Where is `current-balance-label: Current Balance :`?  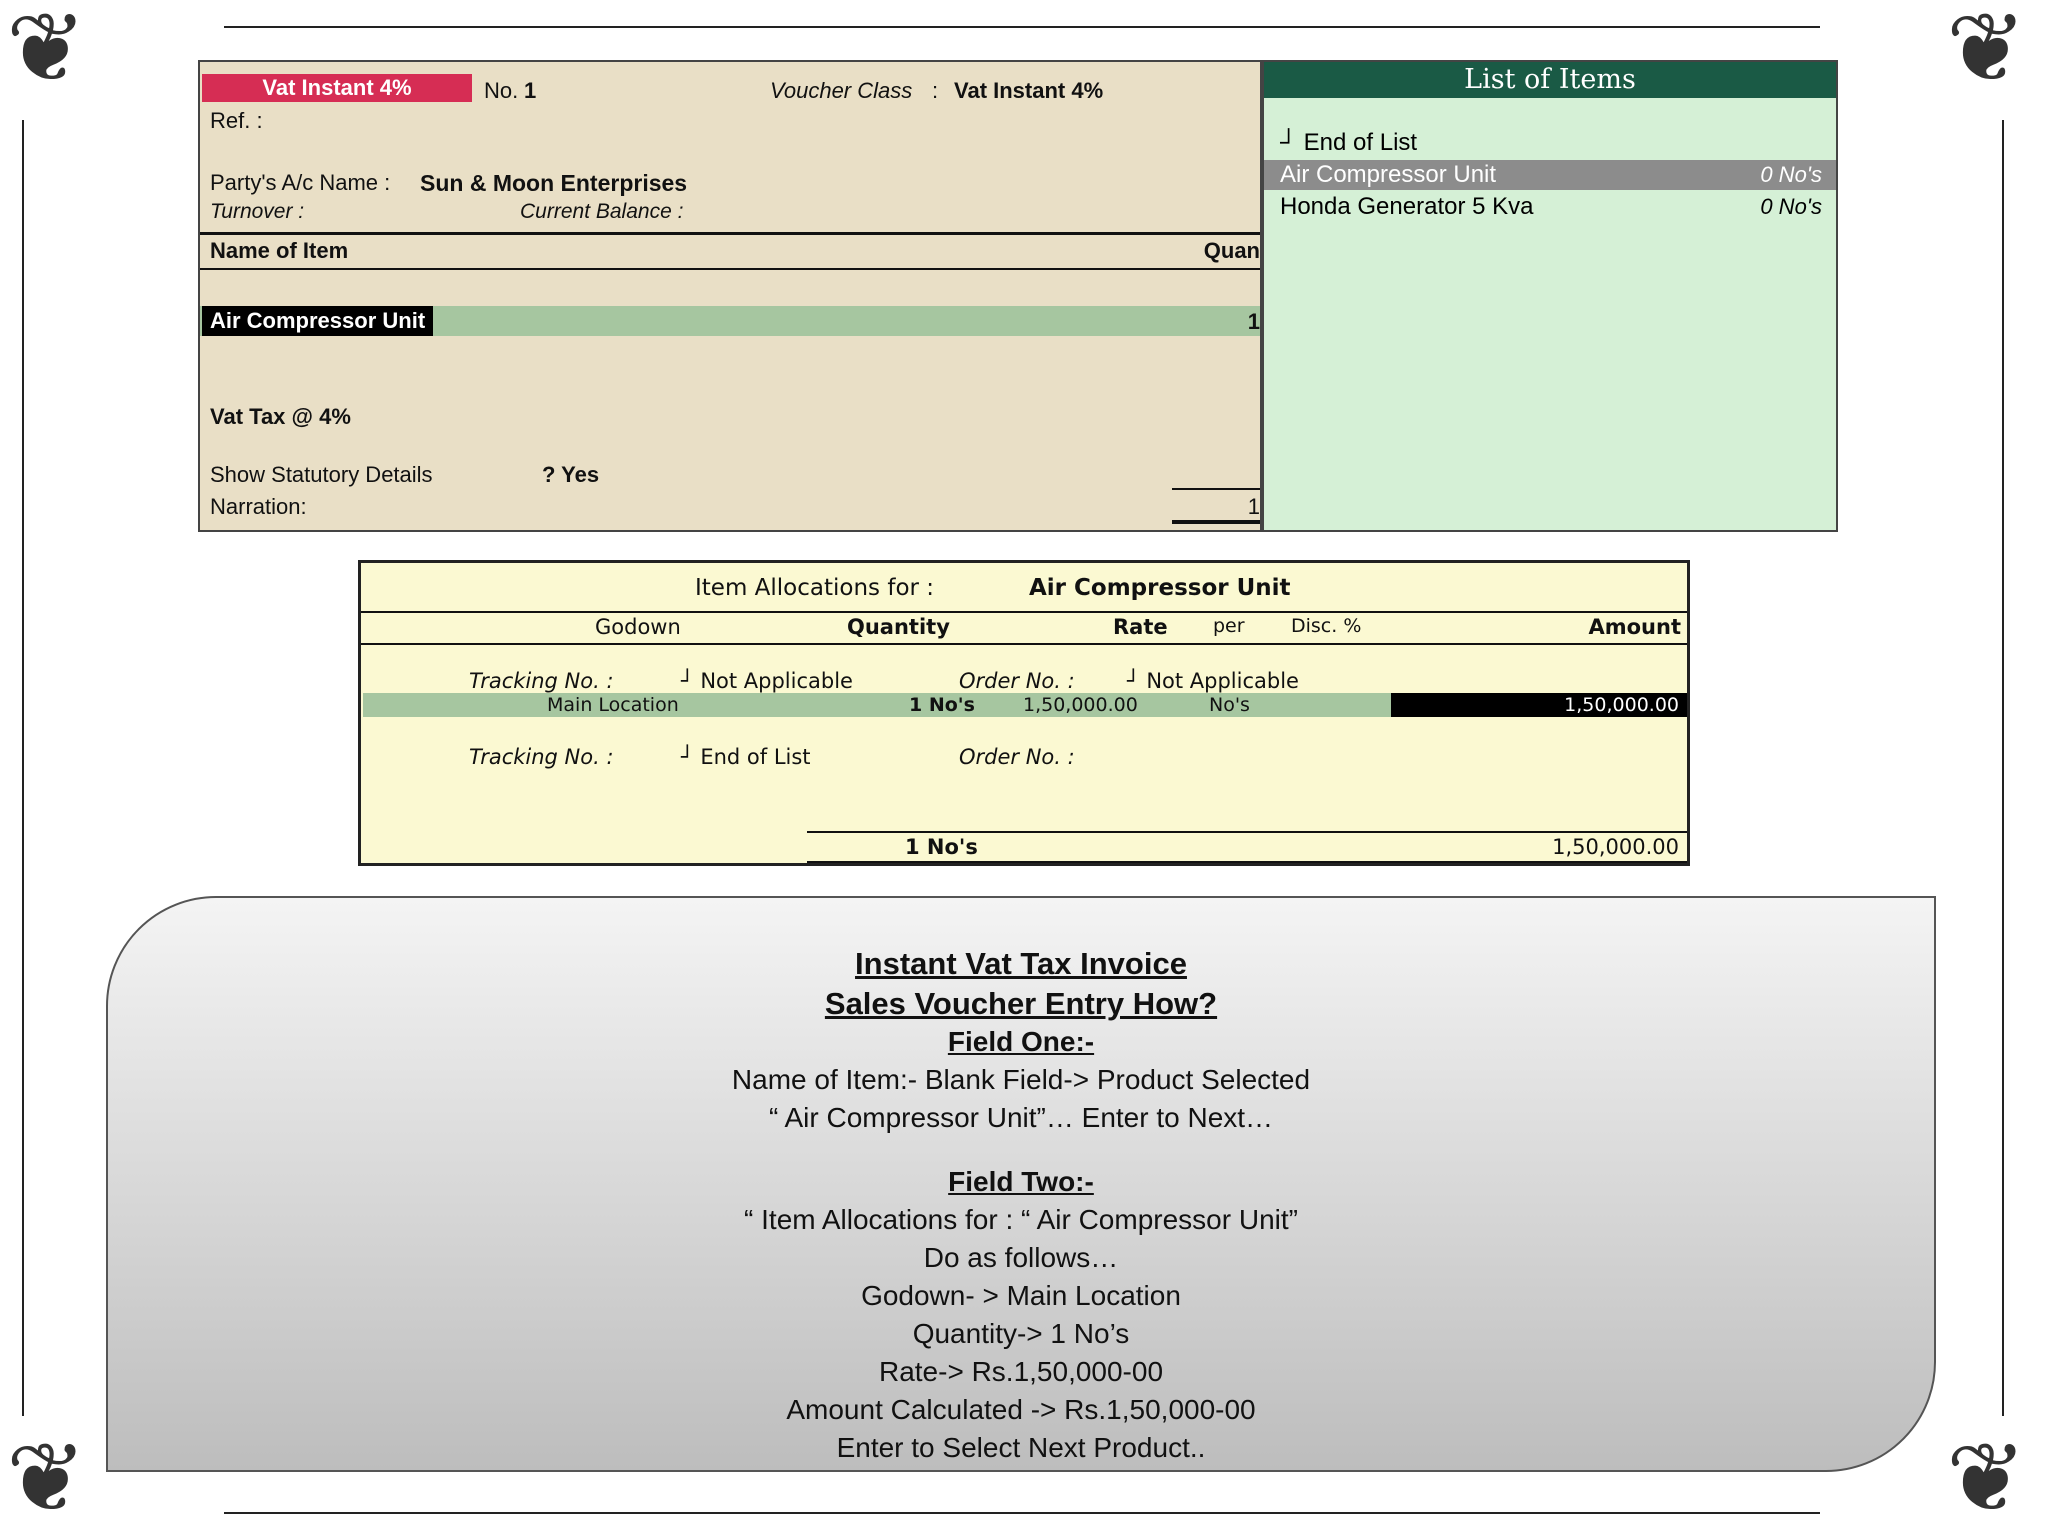
current-balance-label: Current Balance : is located at coordinates (602, 211).